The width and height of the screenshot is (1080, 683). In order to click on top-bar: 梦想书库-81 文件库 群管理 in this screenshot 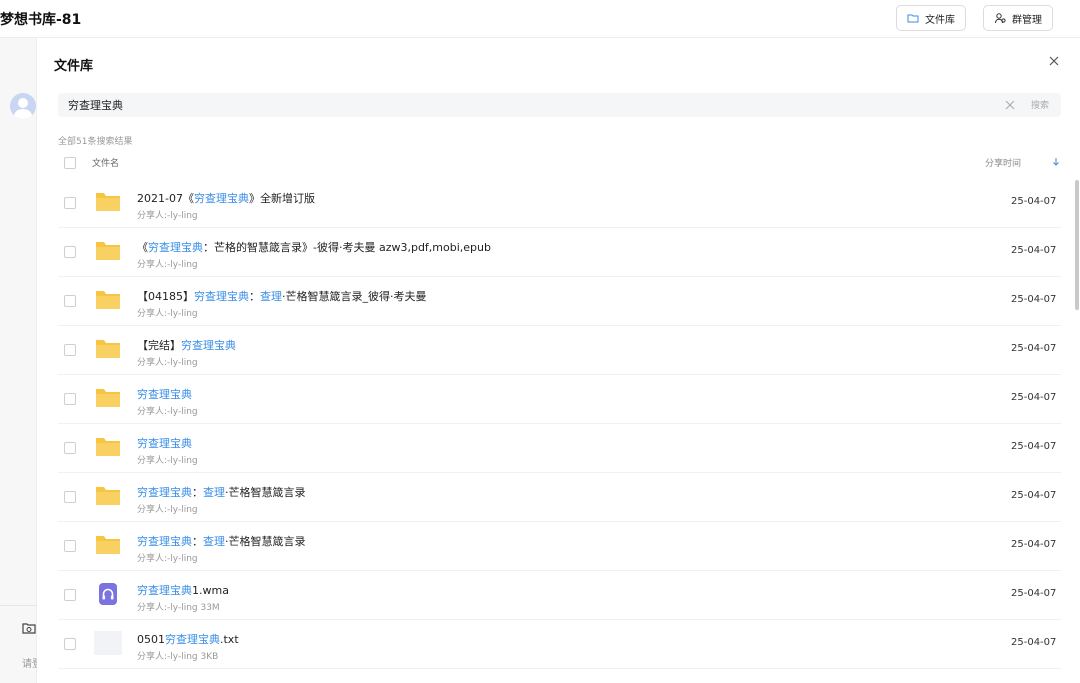, I will do `click(540, 19)`.